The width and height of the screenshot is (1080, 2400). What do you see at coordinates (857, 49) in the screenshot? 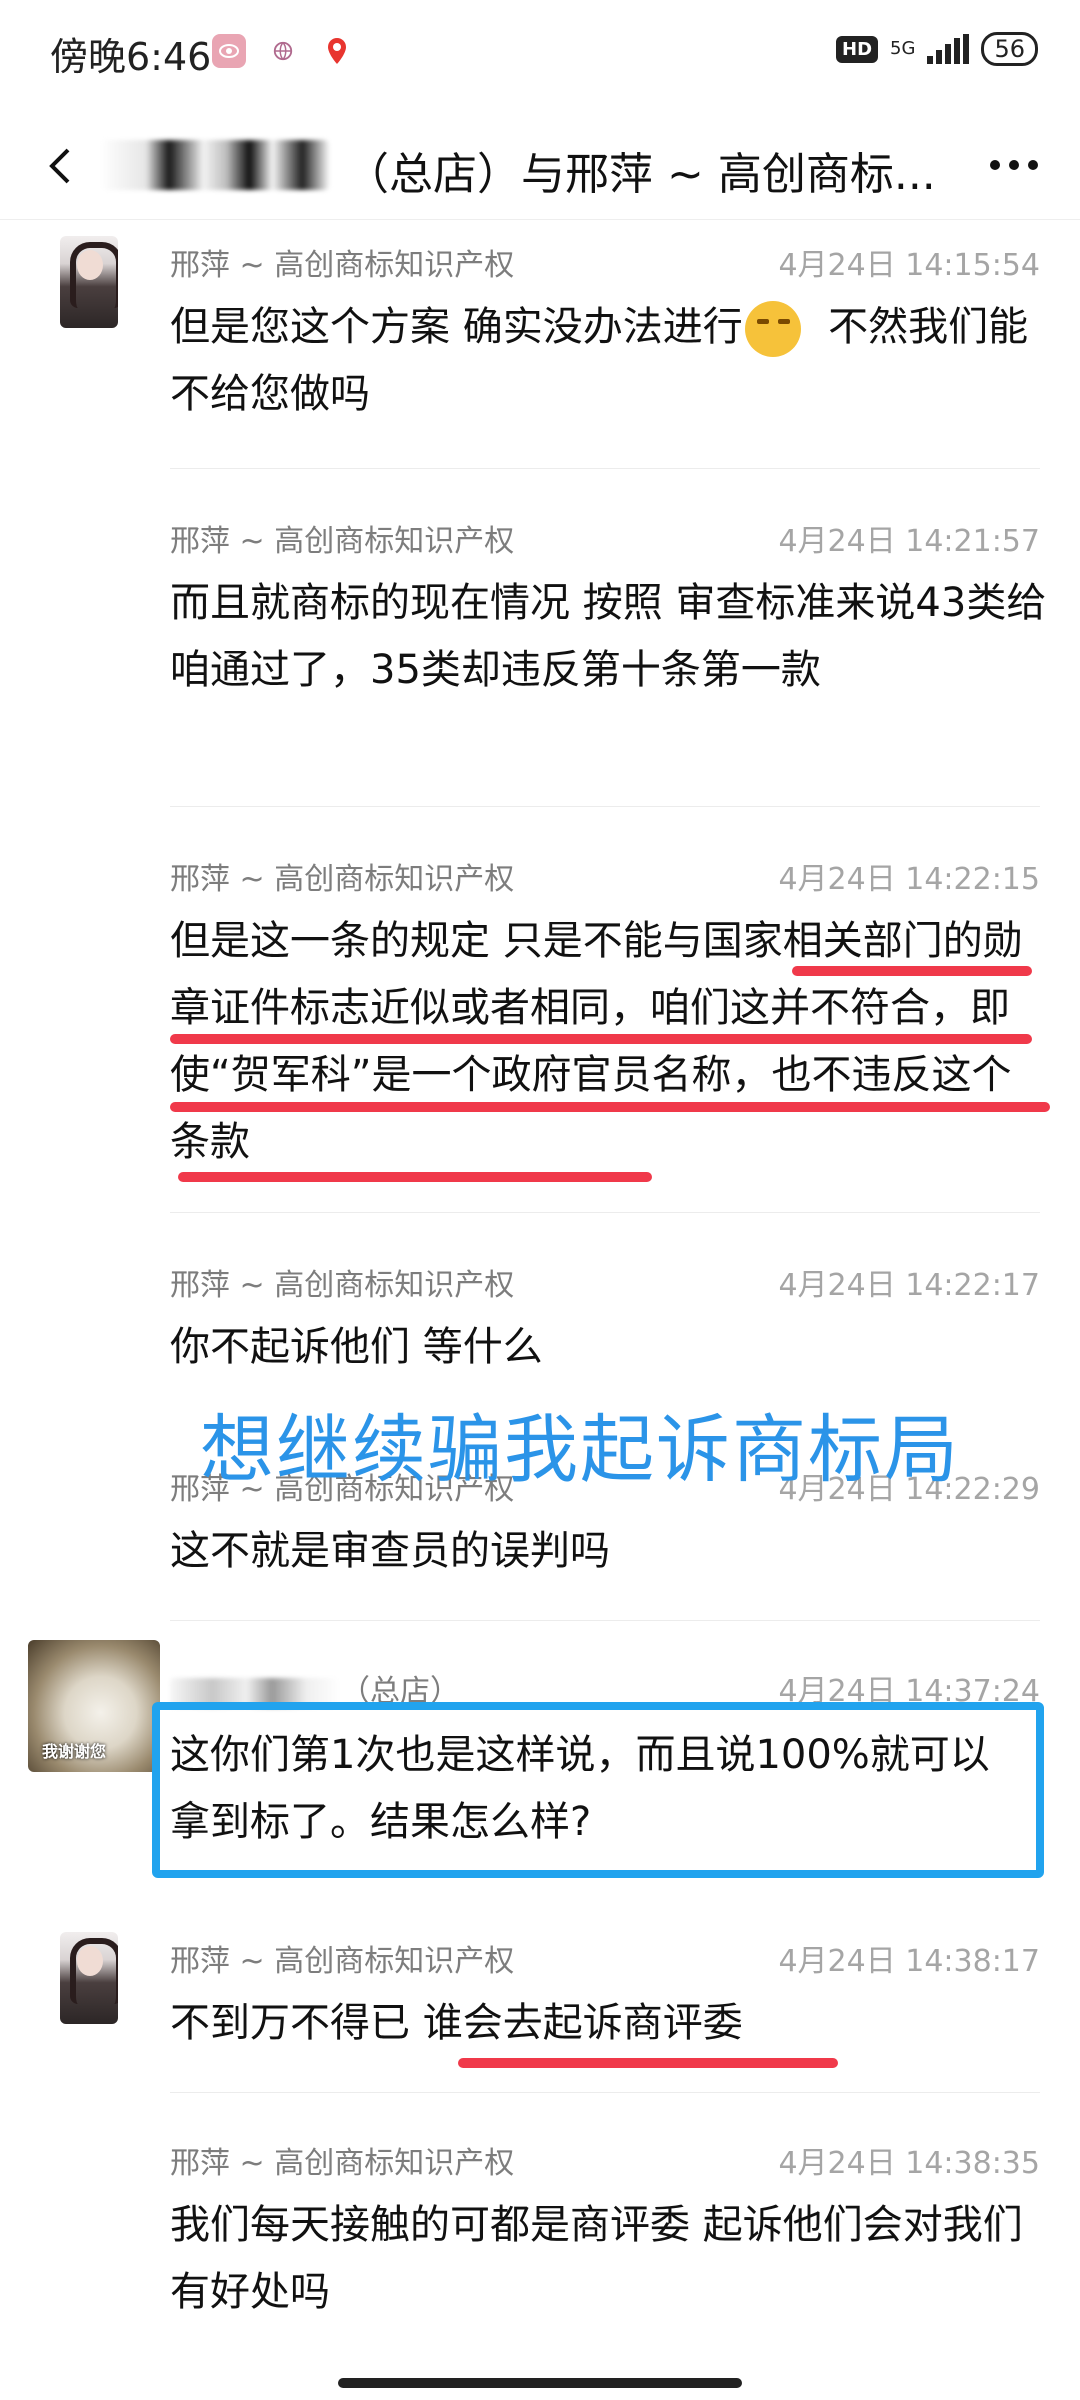
I see `hd-badge: HD` at bounding box center [857, 49].